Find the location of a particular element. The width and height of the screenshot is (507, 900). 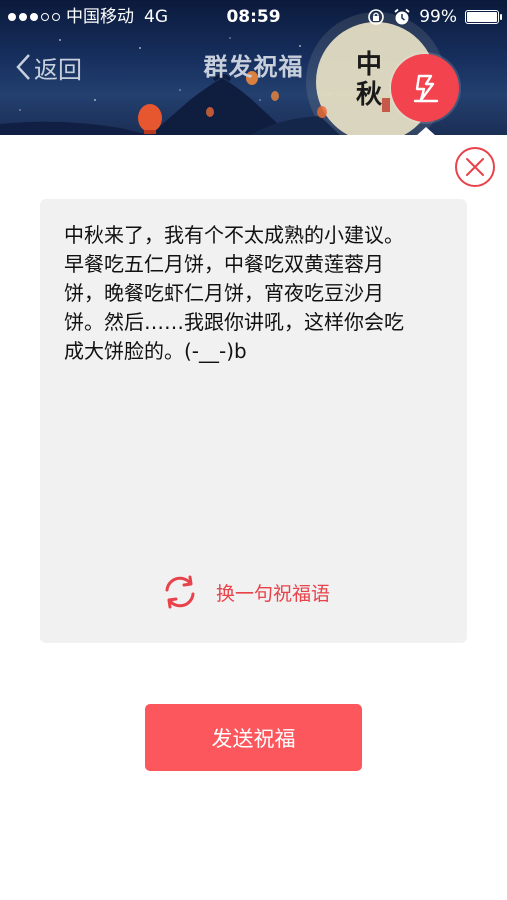

lock-rotation-icon is located at coordinates (376, 17).